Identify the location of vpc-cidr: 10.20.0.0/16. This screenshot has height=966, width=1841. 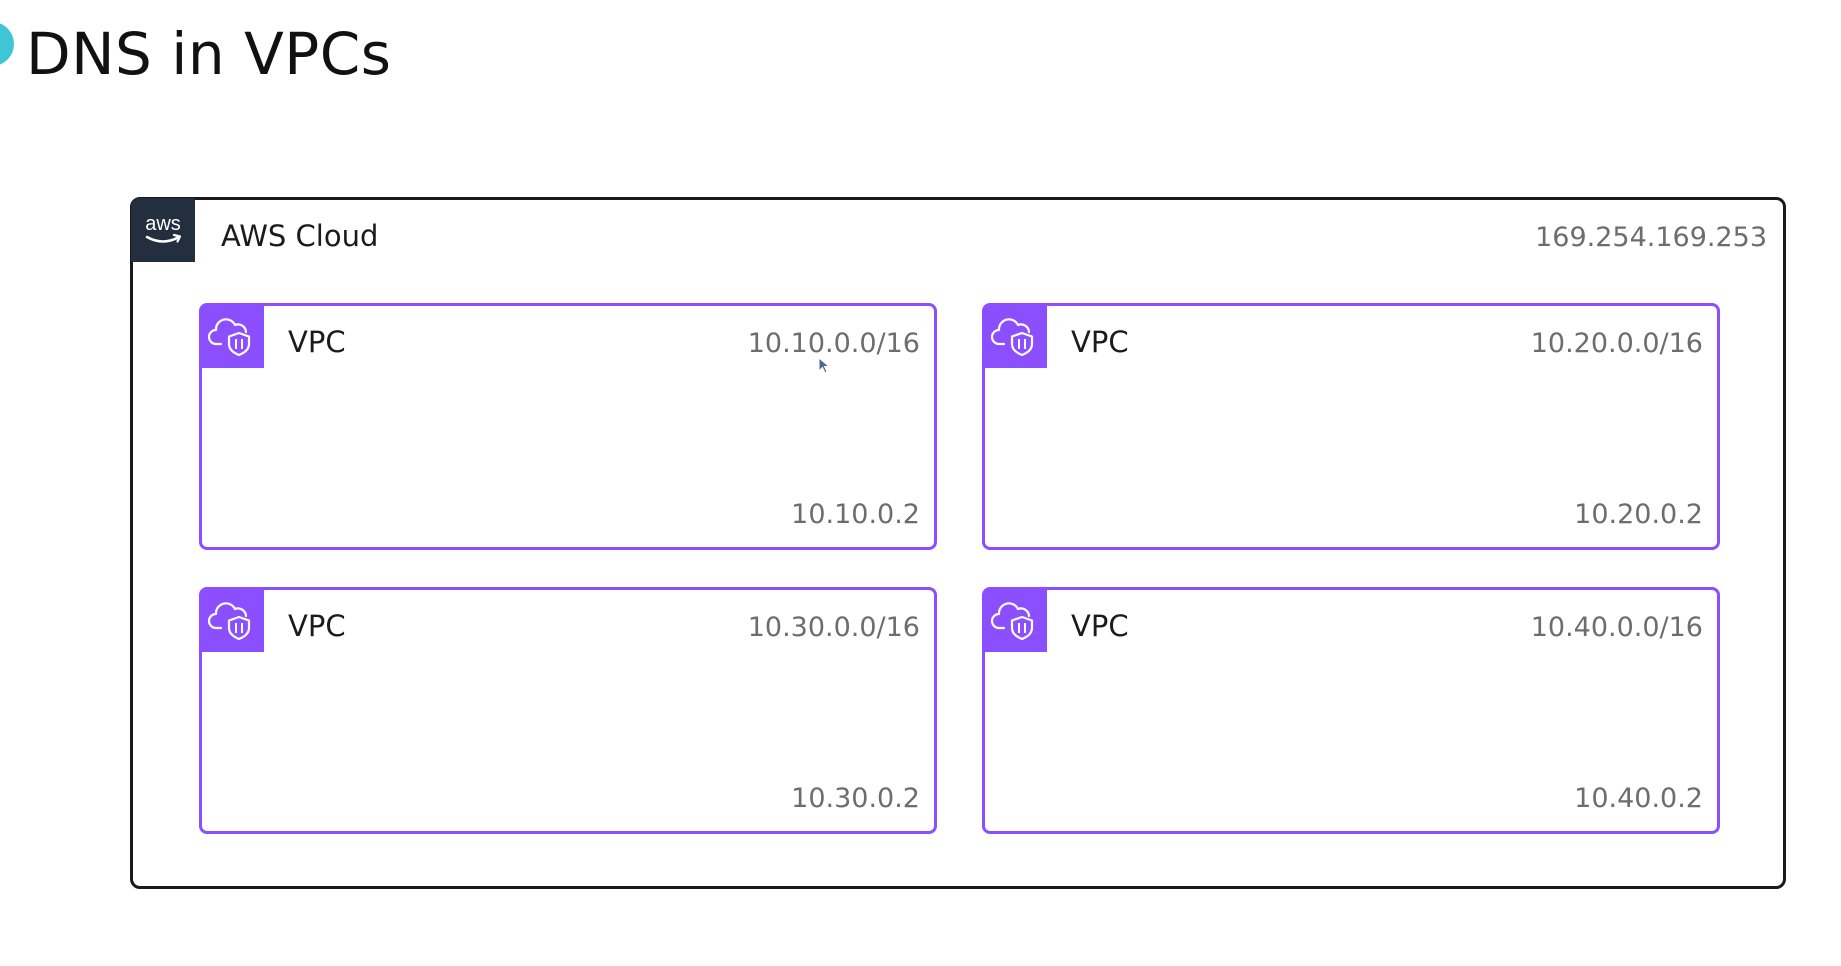
(1616, 343).